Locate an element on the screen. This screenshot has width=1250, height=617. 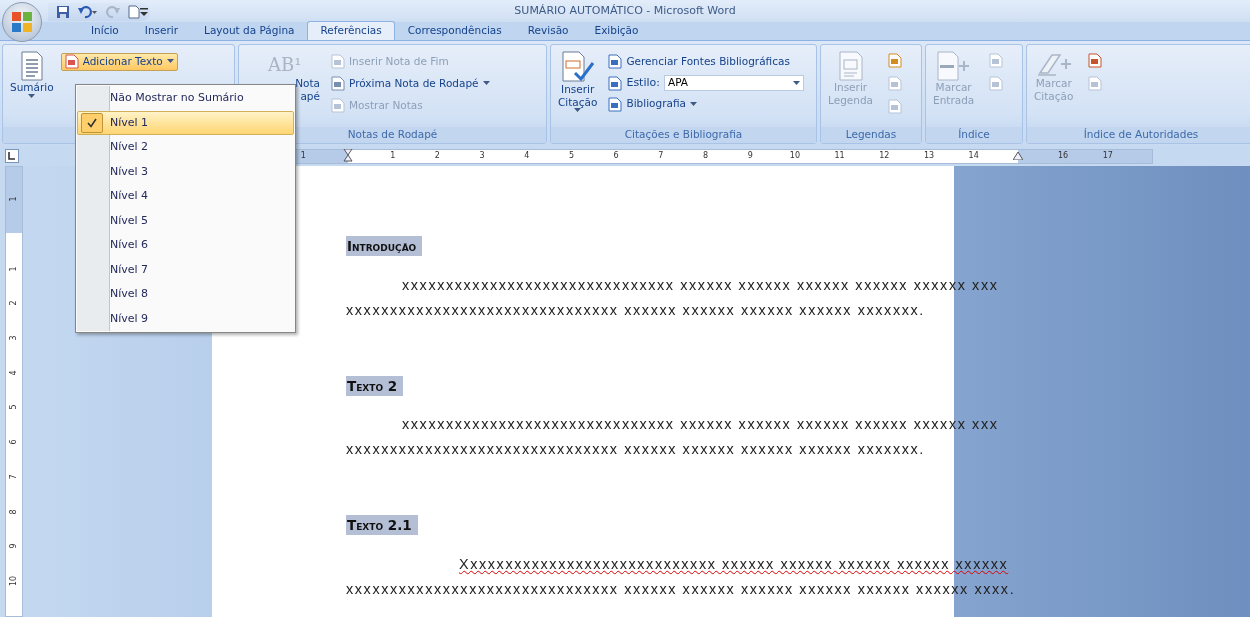
save-icon is located at coordinates (63, 12).